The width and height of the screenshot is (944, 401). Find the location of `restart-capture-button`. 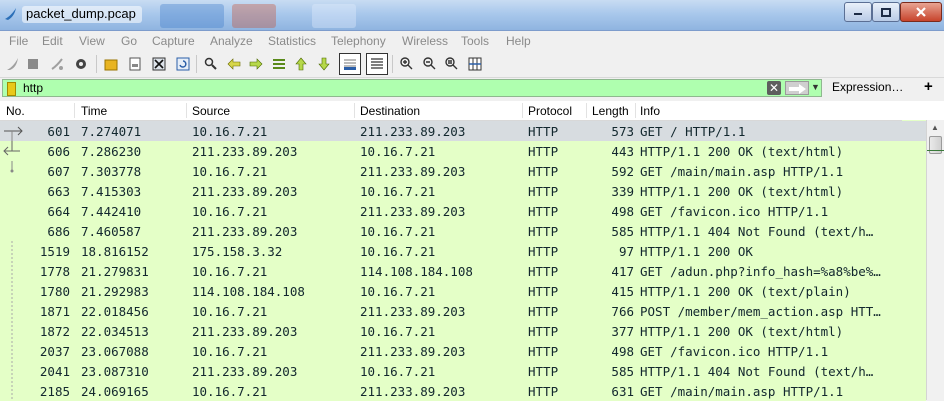

restart-capture-button is located at coordinates (57, 64).